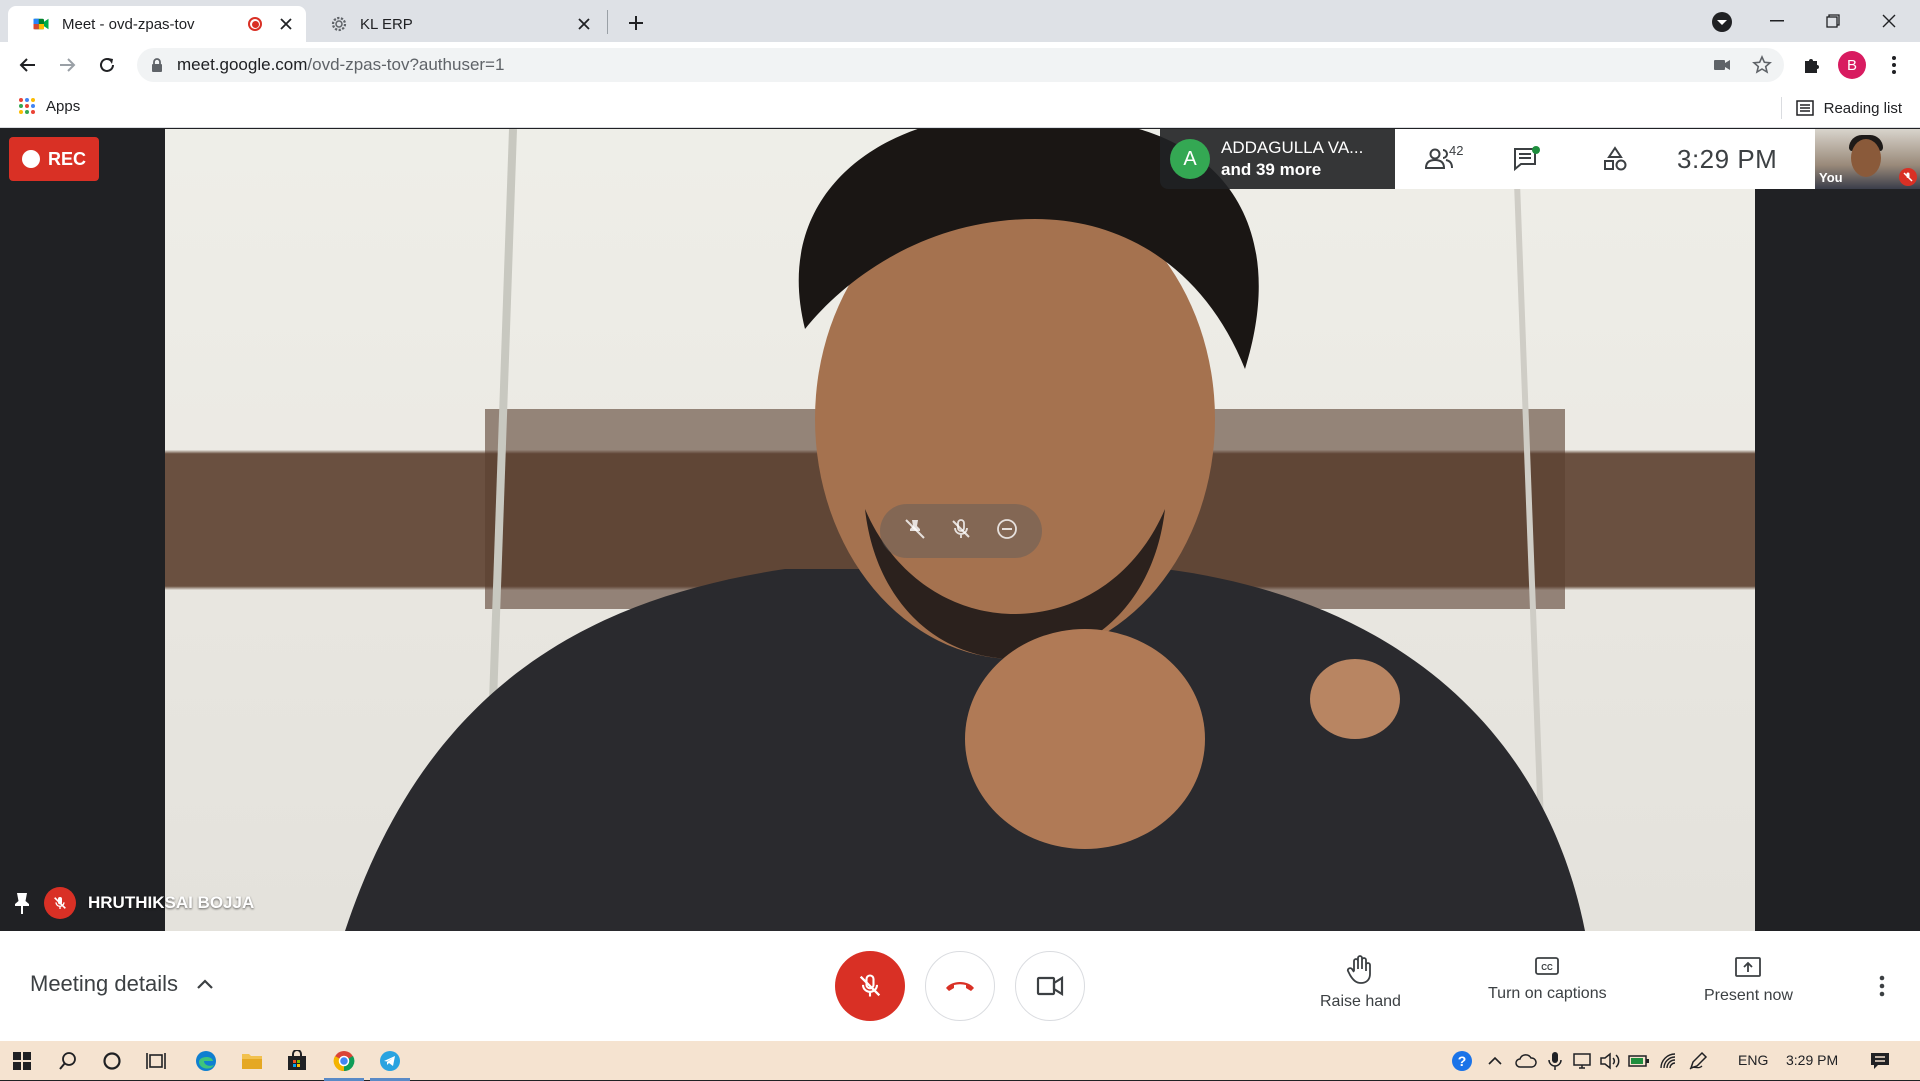 The image size is (1920, 1081). I want to click on captions-label: Turn on captions, so click(1547, 993).